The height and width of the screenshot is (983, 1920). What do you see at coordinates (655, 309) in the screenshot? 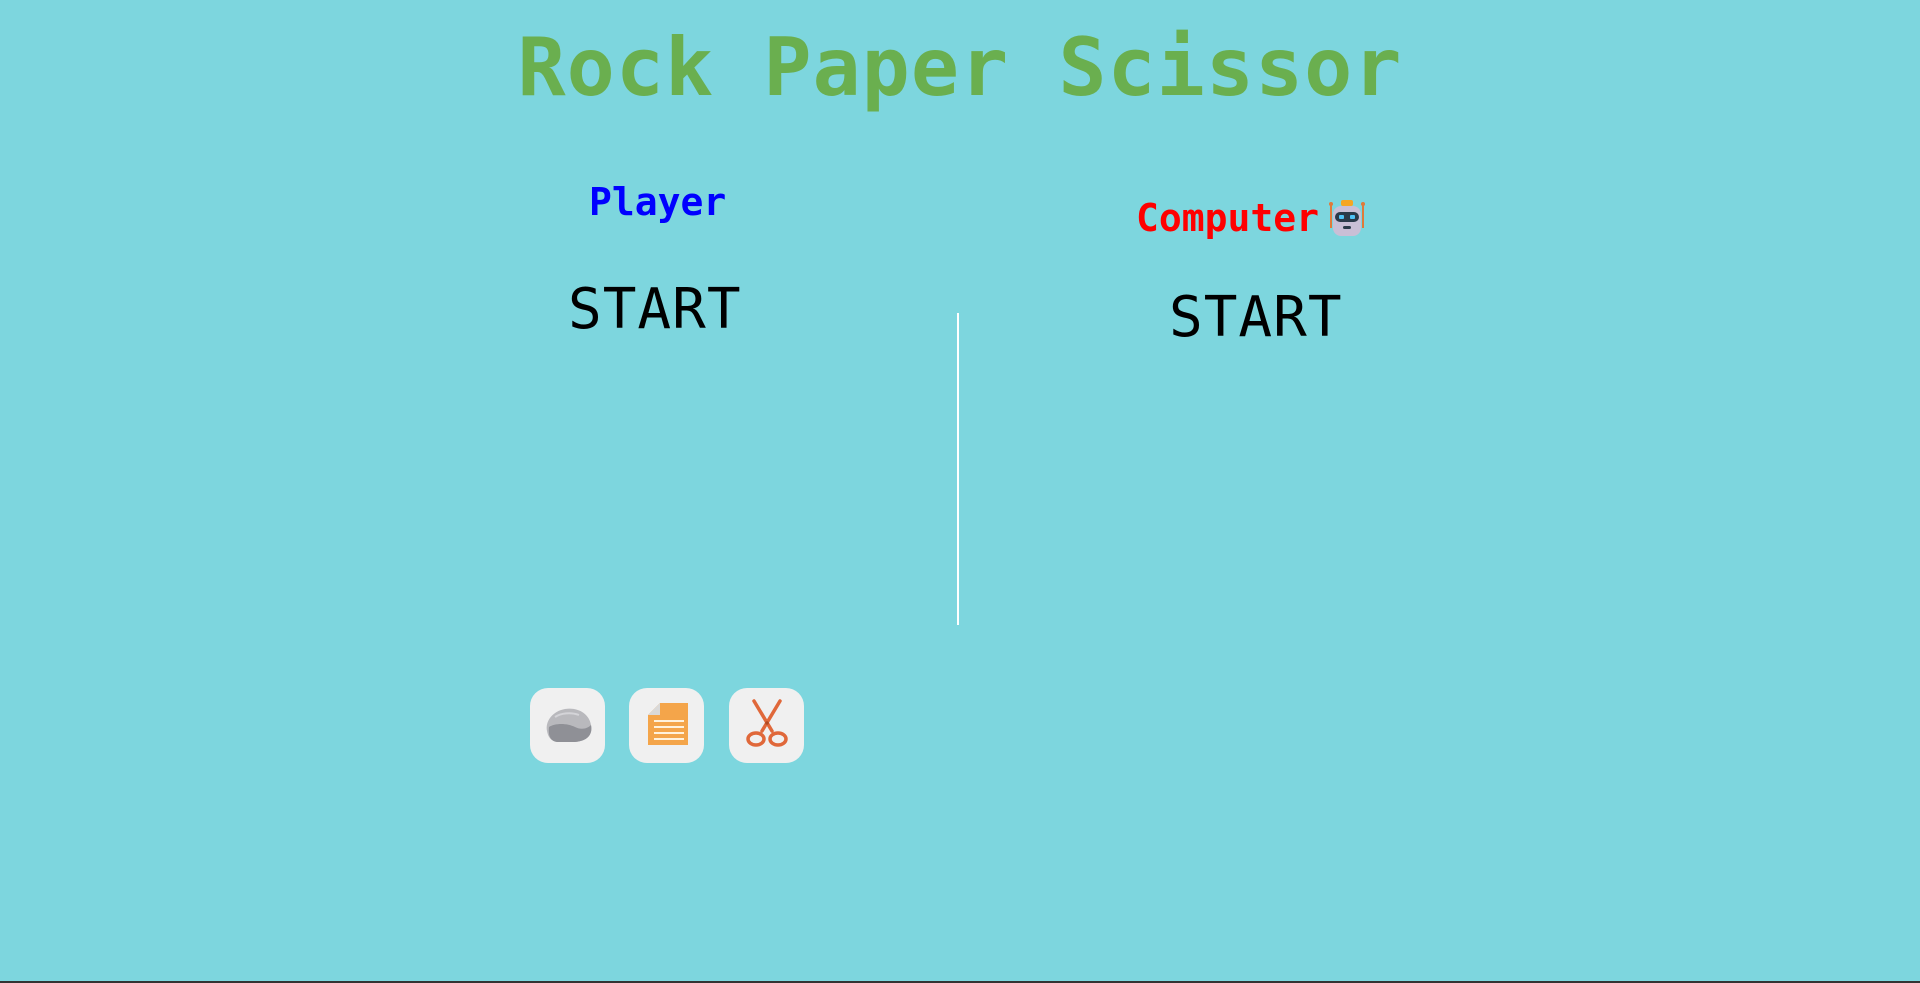
I see `player-choice-display: START` at bounding box center [655, 309].